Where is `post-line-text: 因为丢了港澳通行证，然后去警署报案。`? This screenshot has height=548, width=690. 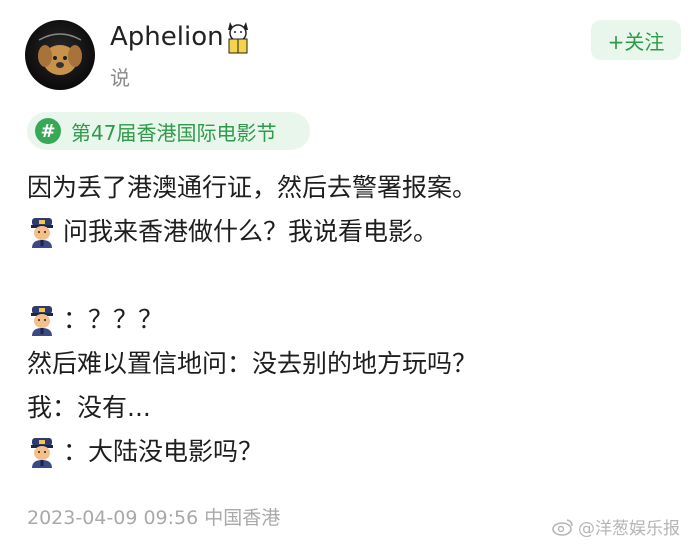 post-line-text: 因为丢了港澳通行证，然后去警署报案。 is located at coordinates (252, 187).